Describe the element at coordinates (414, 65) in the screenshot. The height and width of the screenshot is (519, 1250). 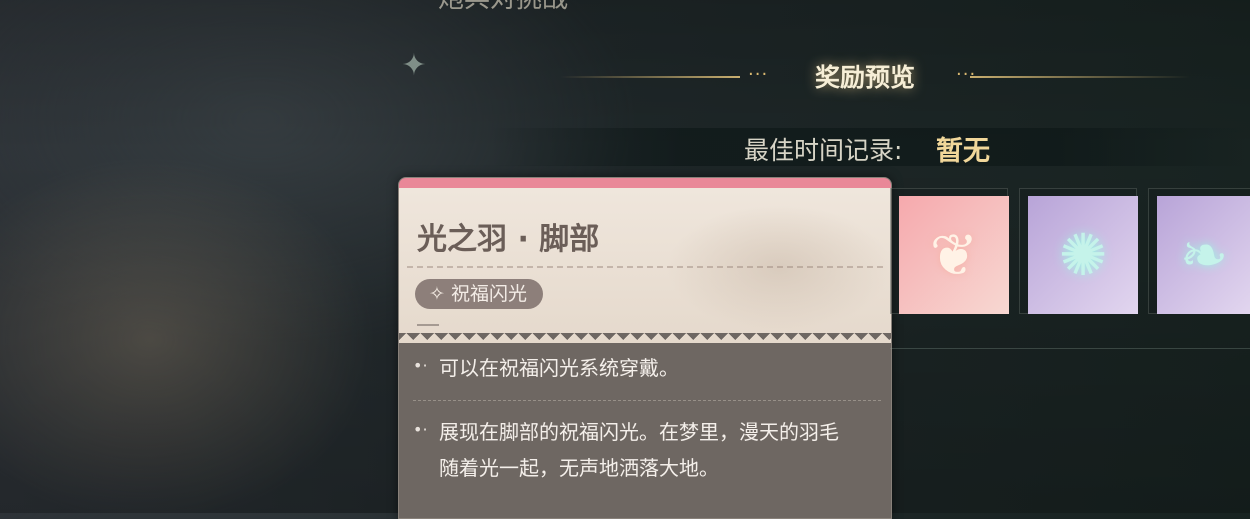
I see `star-sparkle-icon: ✦` at that location.